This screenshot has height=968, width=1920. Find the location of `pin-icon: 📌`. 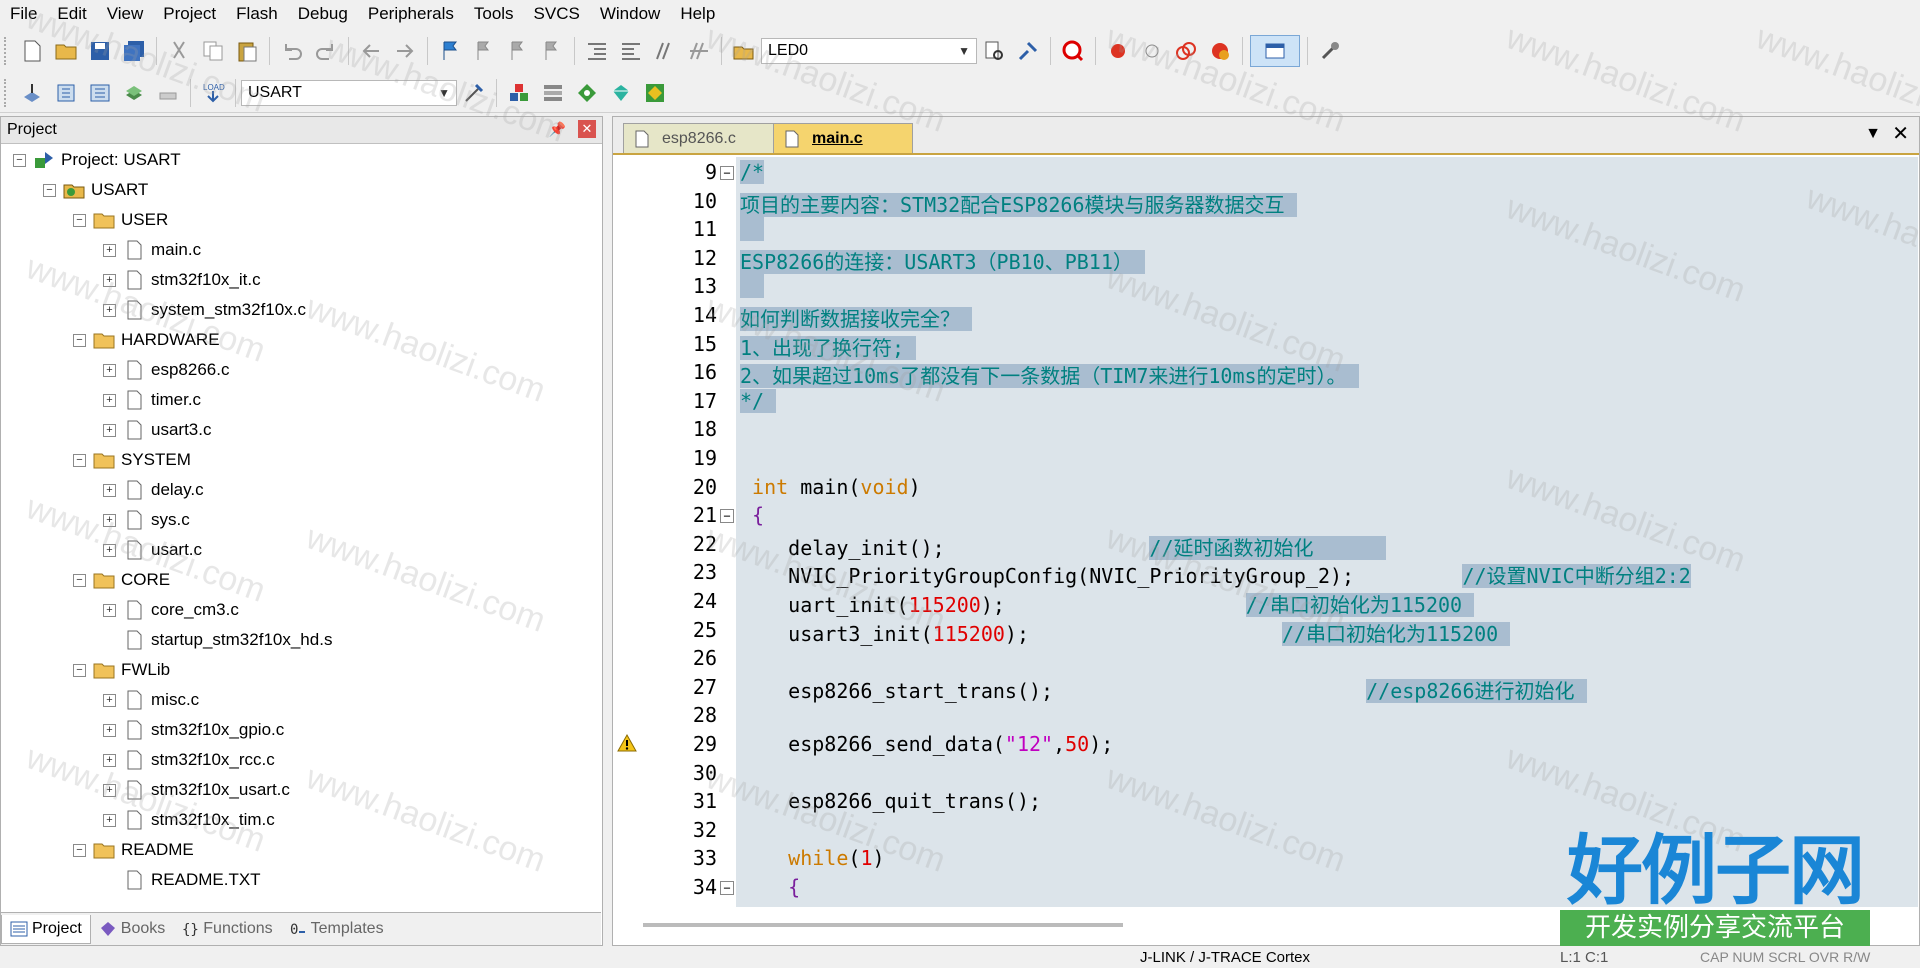

pin-icon: 📌 is located at coordinates (557, 129).